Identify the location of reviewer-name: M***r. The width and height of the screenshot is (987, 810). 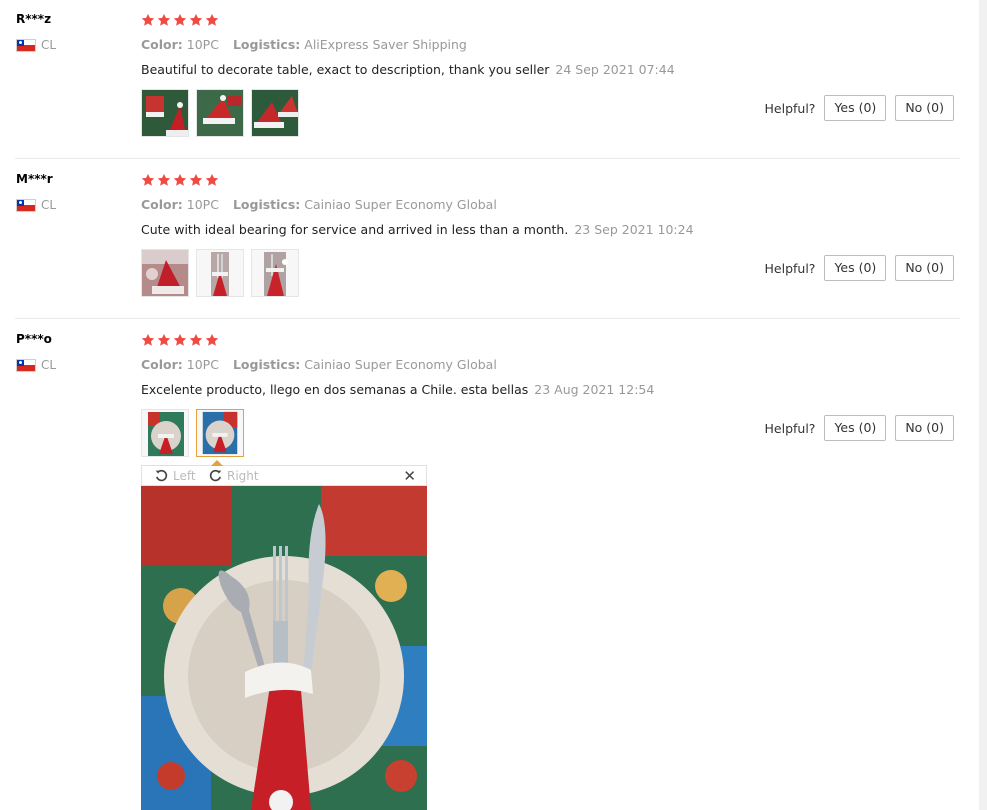
(34, 179).